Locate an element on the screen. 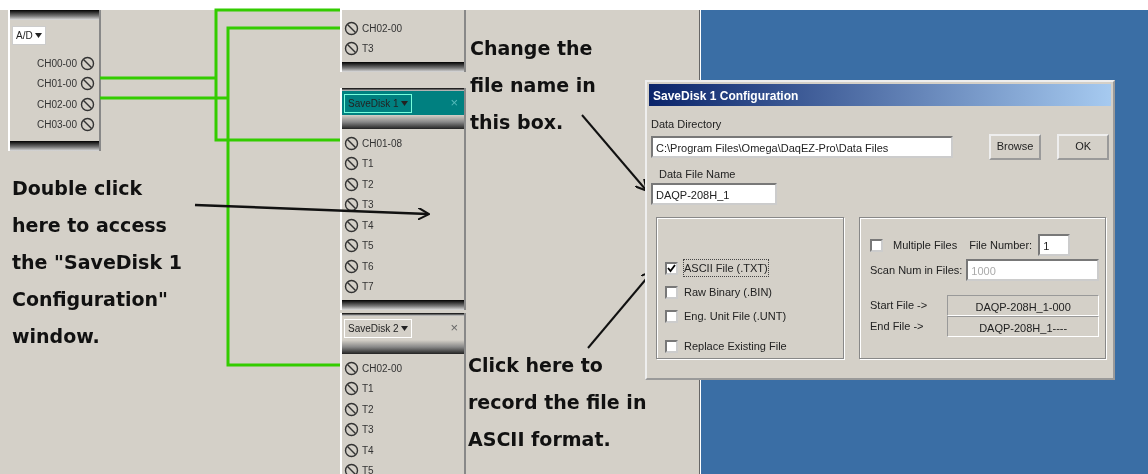  field-label: Scan Num in Files: is located at coordinates (916, 270).